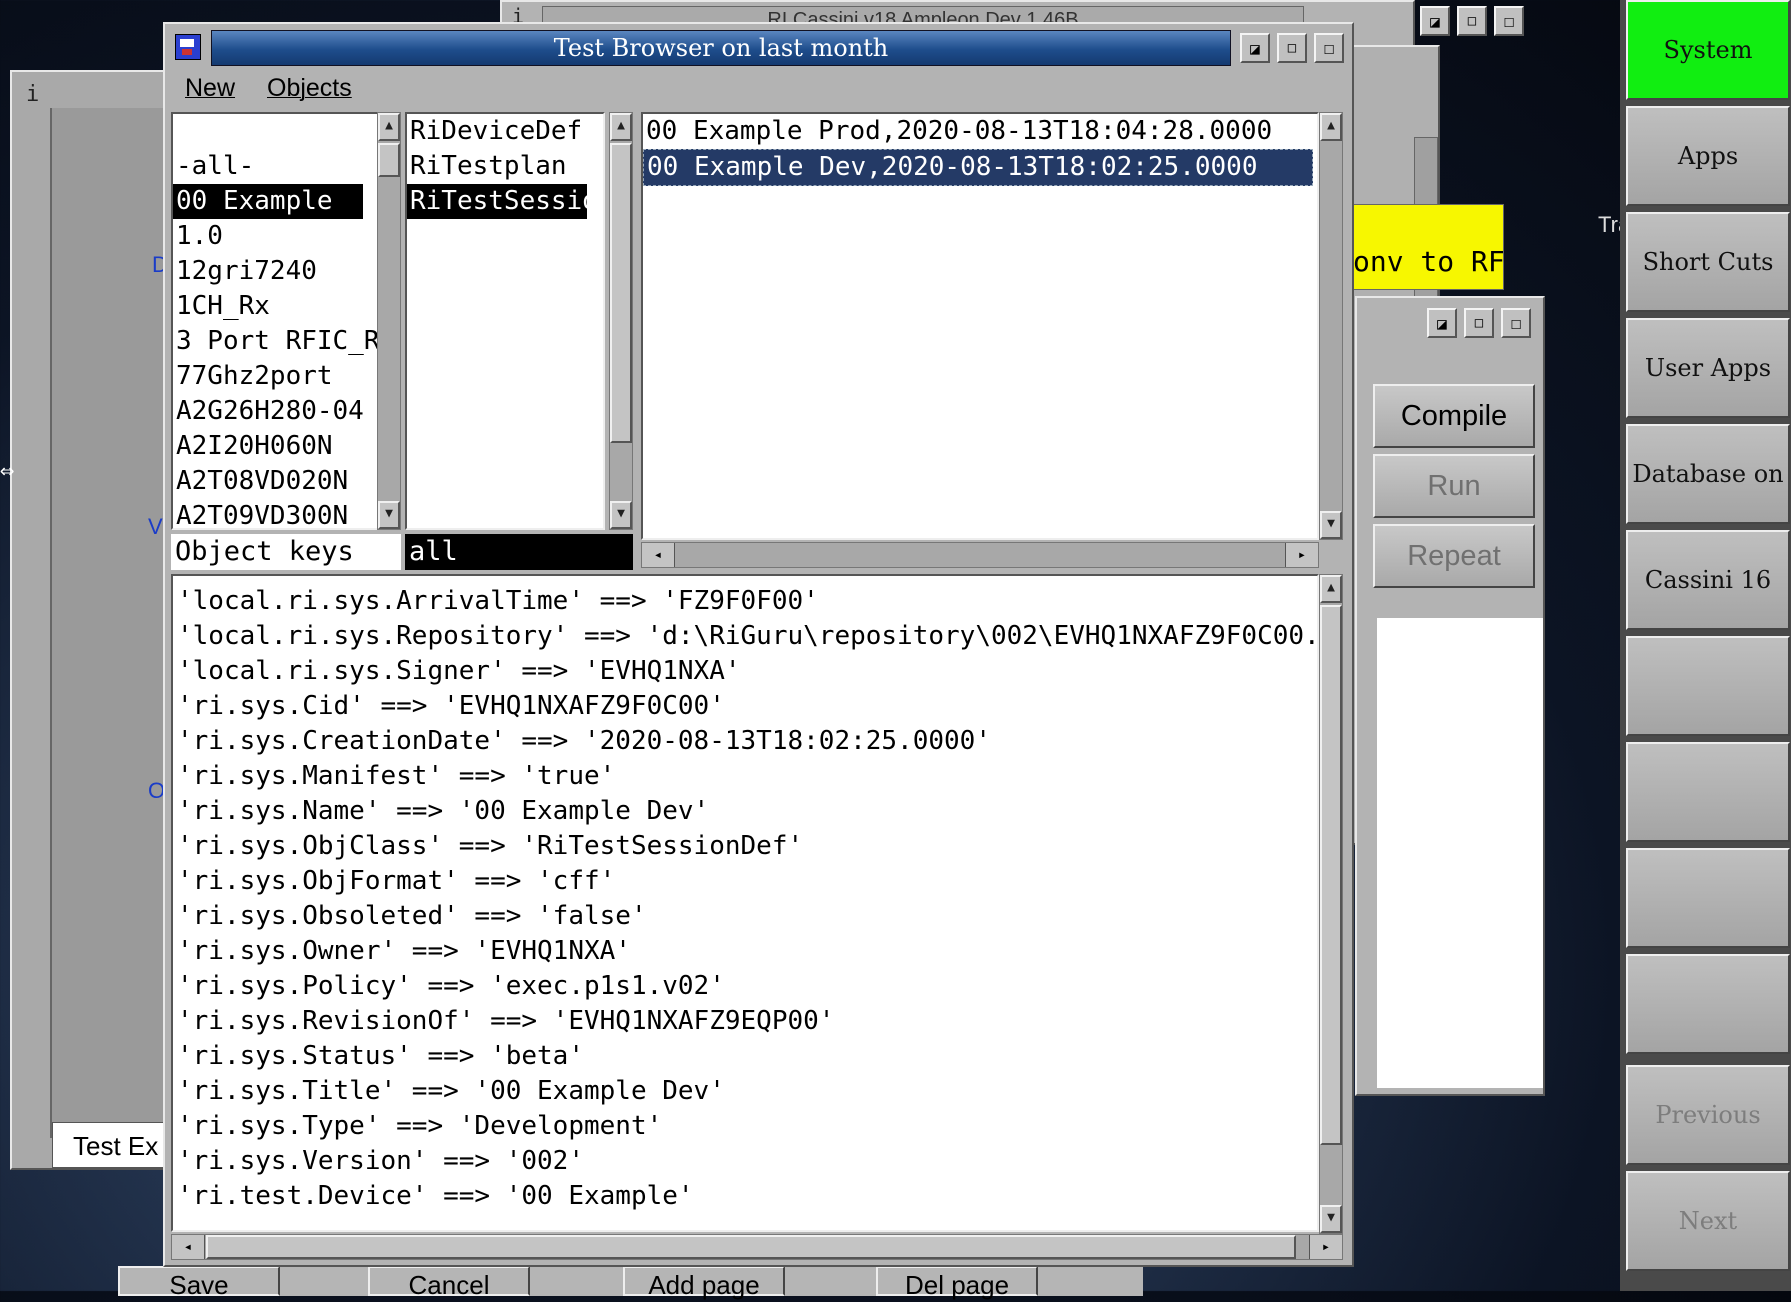 The height and width of the screenshot is (1302, 1791). I want to click on class-list-scrollbar: ▲ ▼, so click(621, 321).